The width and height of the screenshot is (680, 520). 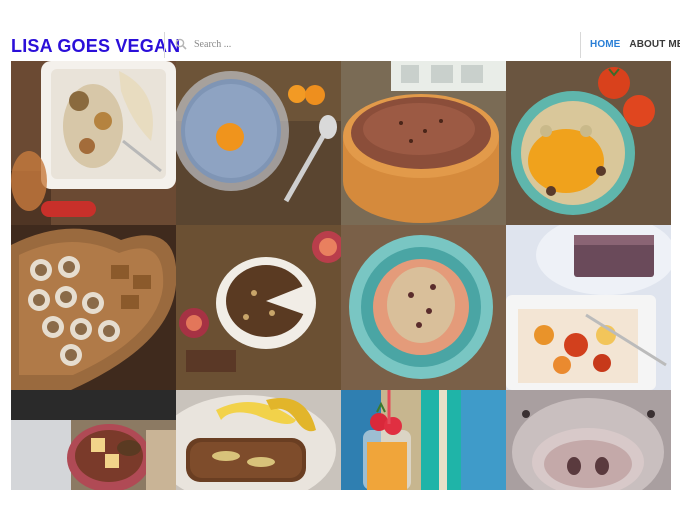 What do you see at coordinates (181, 43) in the screenshot?
I see `search-icon` at bounding box center [181, 43].